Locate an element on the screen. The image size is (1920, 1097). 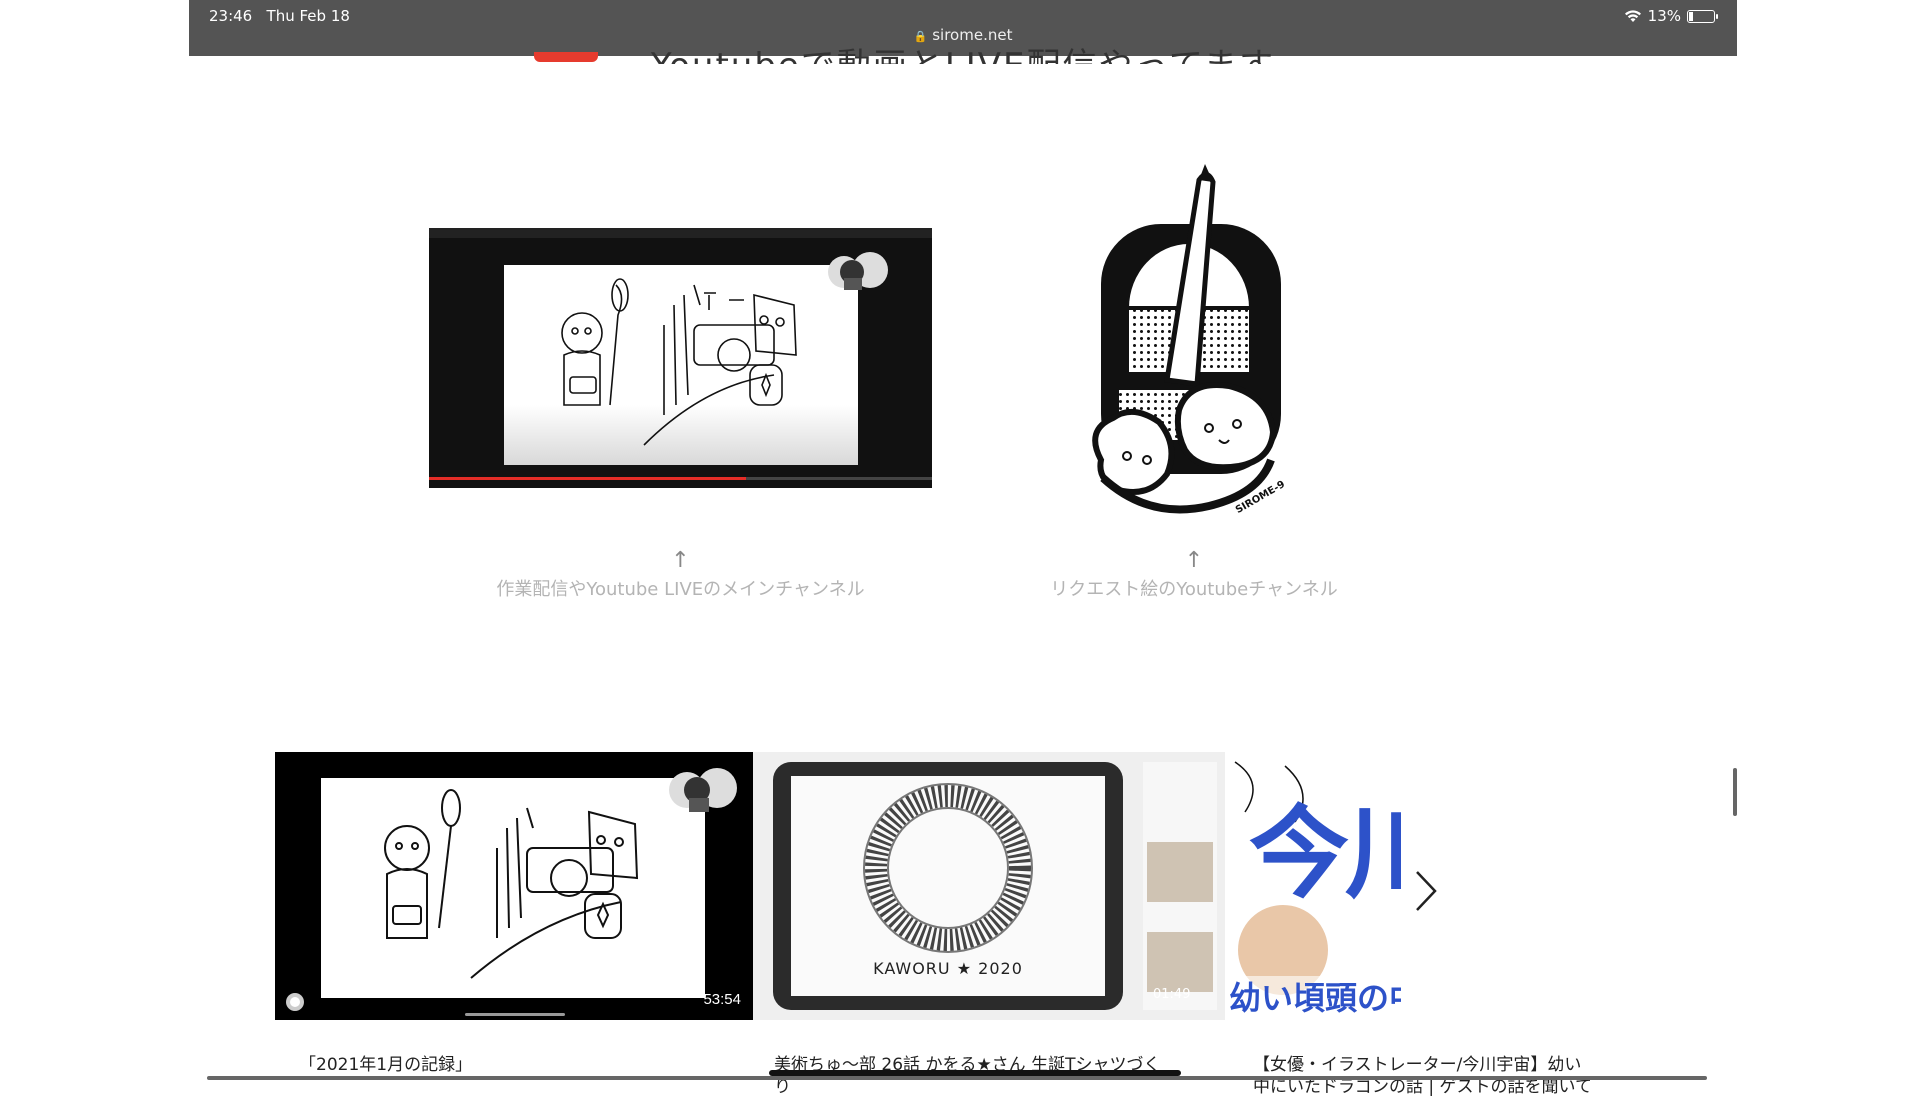
next-arrow-icon is located at coordinates (1426, 891).